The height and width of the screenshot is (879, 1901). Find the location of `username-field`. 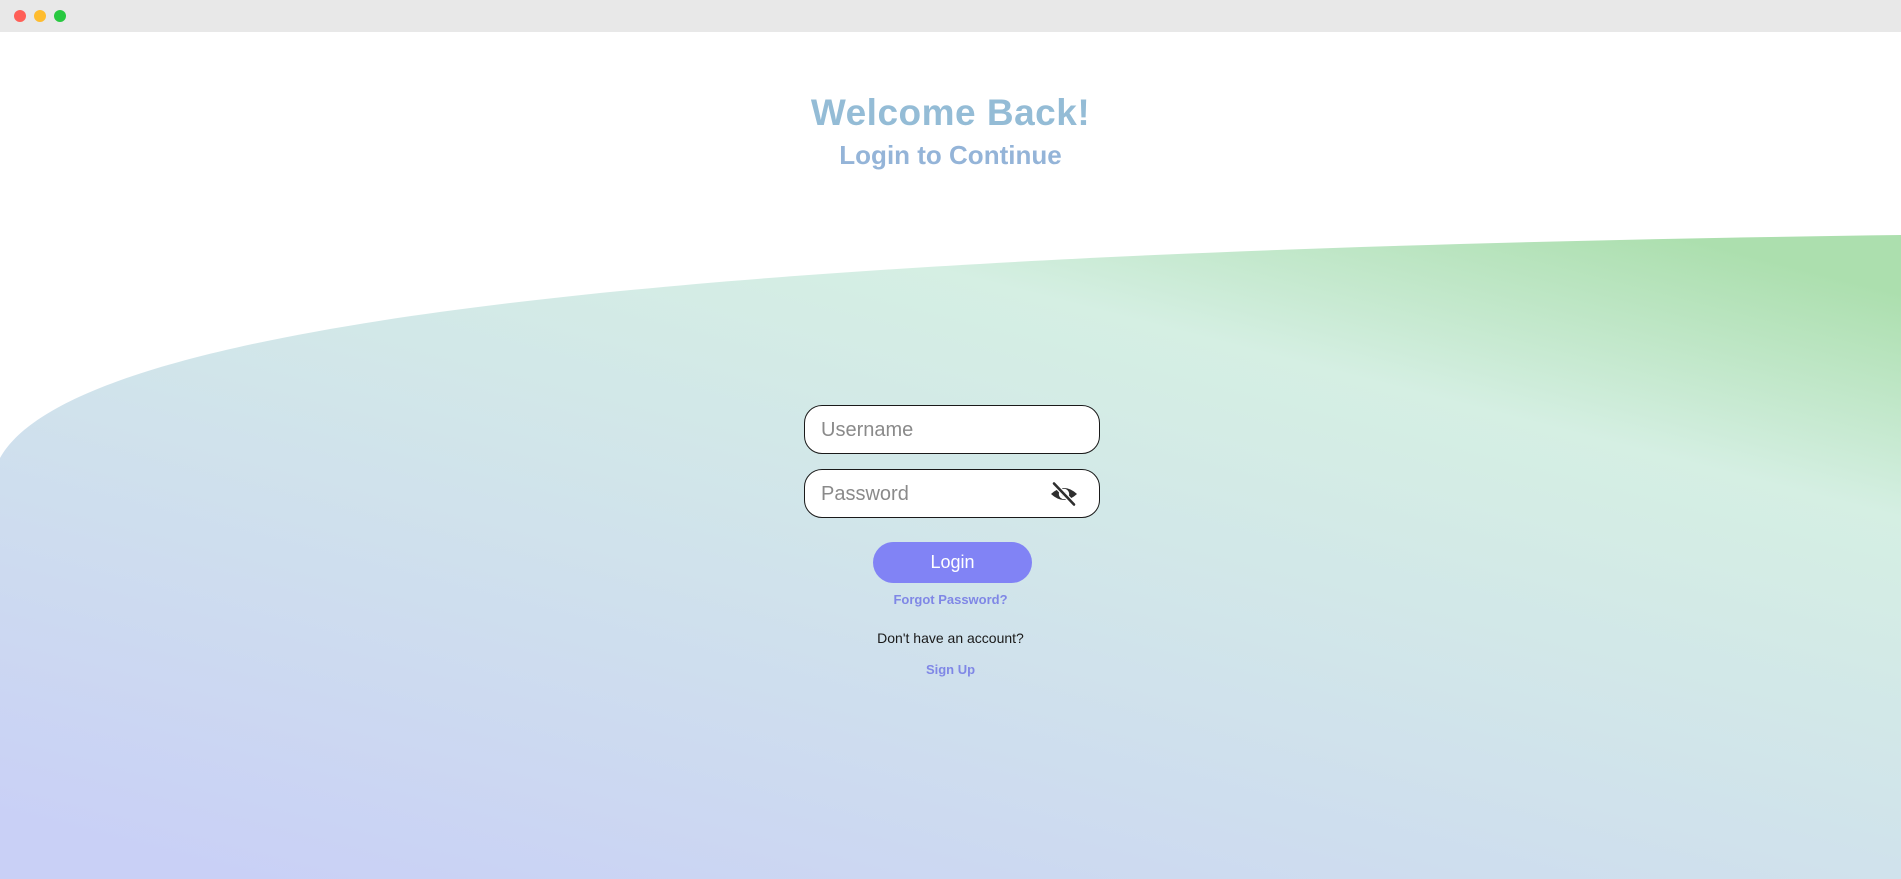

username-field is located at coordinates (952, 430).